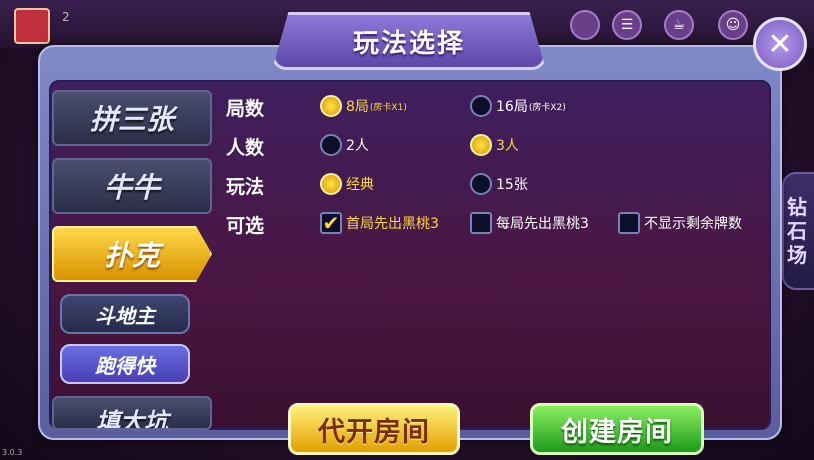  I want to click on tab-label: 填大坑, so click(132, 419).